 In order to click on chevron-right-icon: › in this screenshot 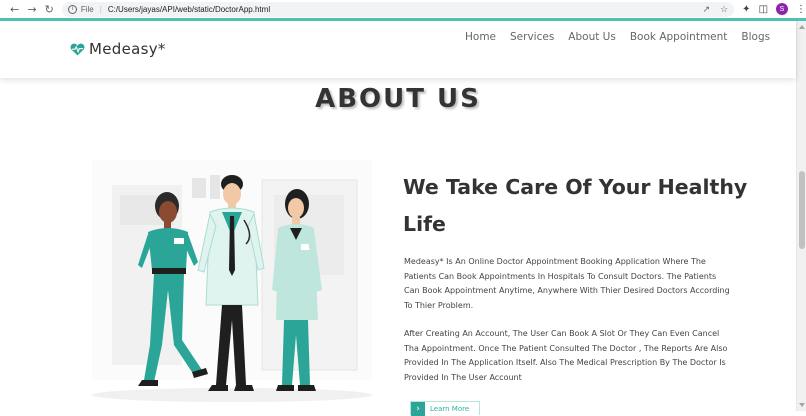, I will do `click(418, 408)`.